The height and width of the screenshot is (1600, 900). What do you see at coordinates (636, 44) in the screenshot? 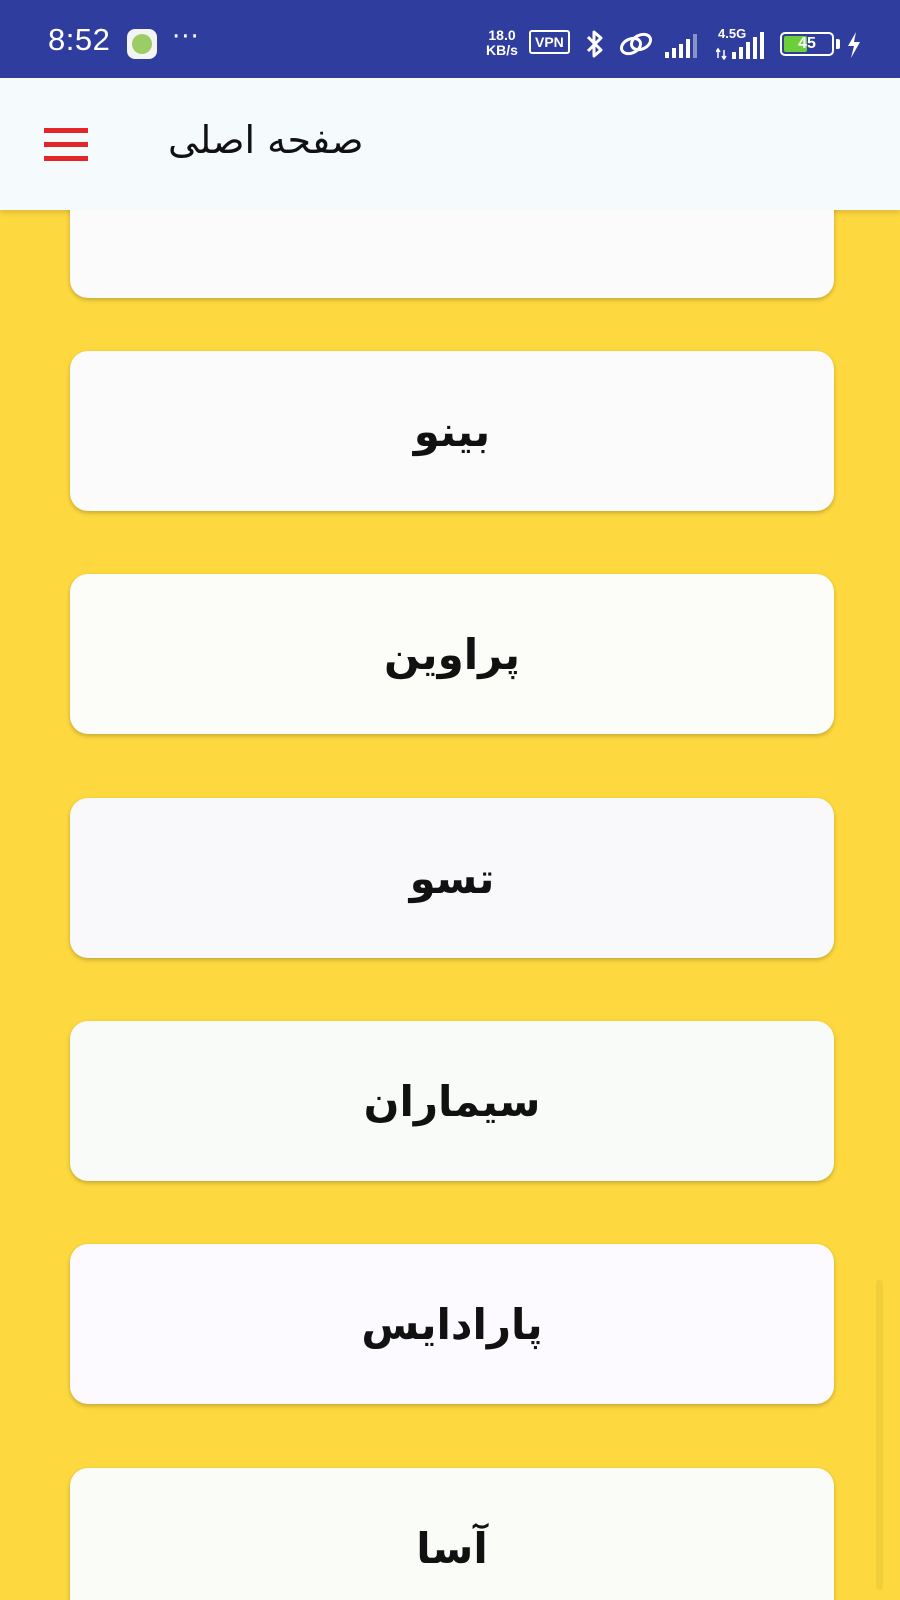
I see `hotspot-link-icon` at bounding box center [636, 44].